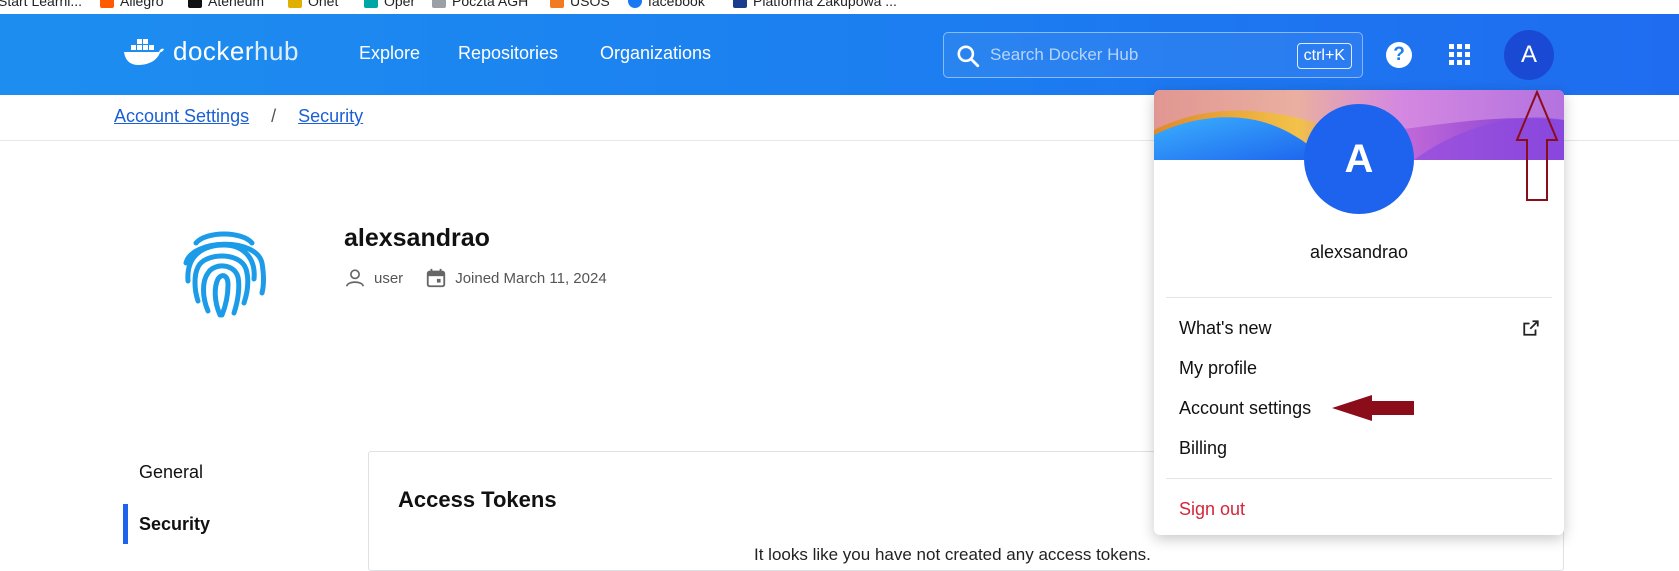 This screenshot has width=1679, height=571. I want to click on bookmark-label: Oper, so click(400, 4).